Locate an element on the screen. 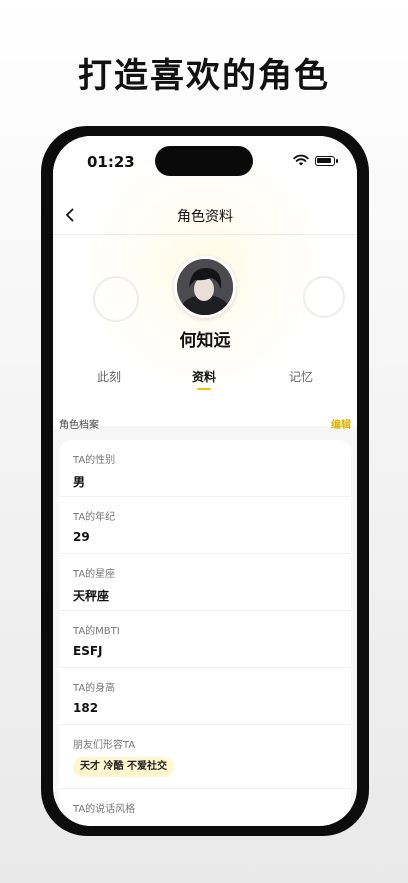  avatar is located at coordinates (205, 287).